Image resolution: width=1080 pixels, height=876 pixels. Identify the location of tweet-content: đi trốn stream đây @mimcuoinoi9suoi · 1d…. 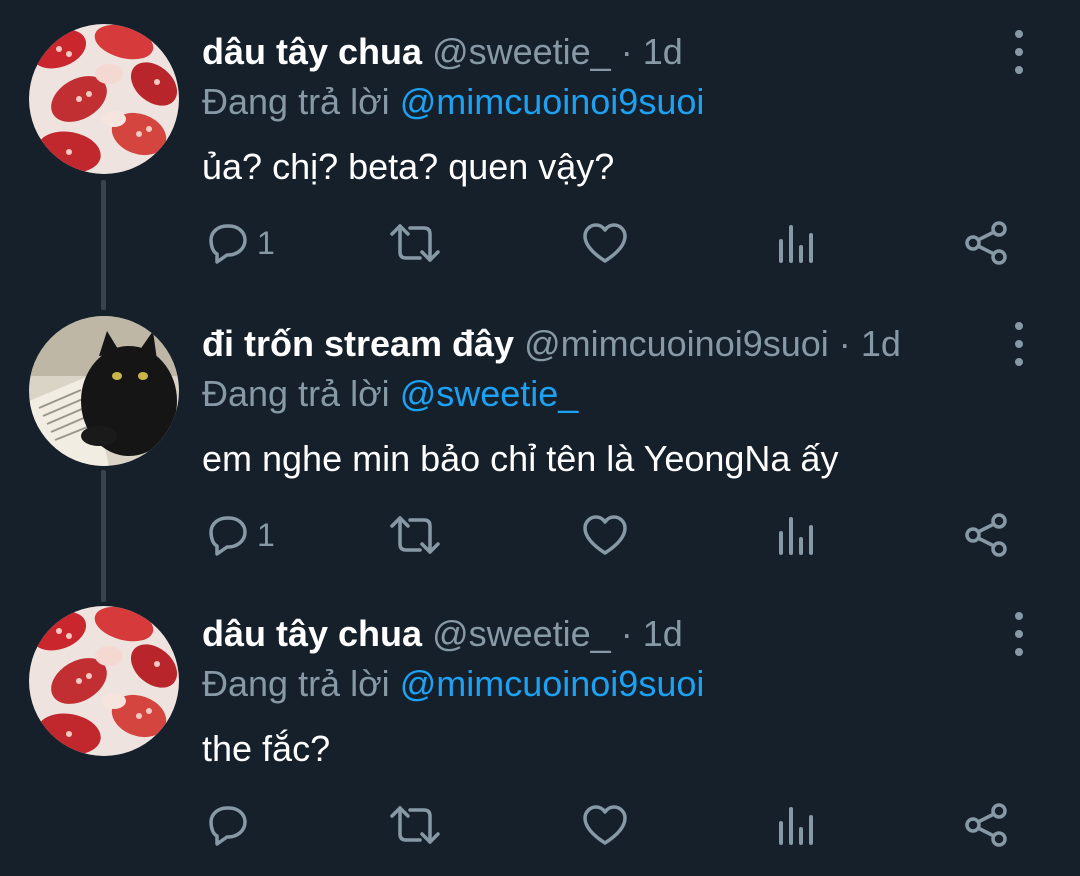
(601, 405).